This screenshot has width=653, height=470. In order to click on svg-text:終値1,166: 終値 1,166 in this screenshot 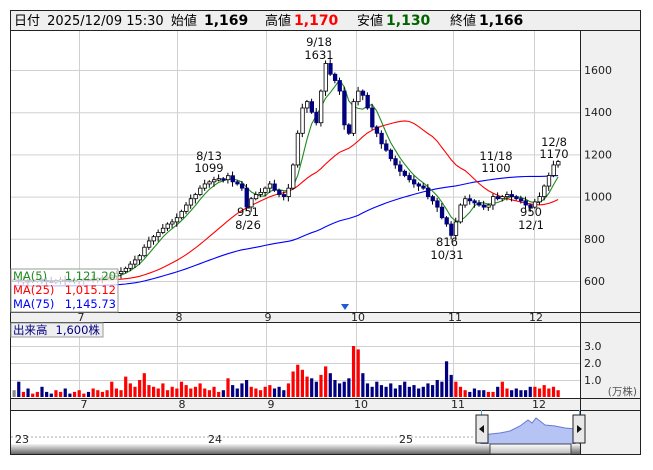, I will do `click(486, 21)`.